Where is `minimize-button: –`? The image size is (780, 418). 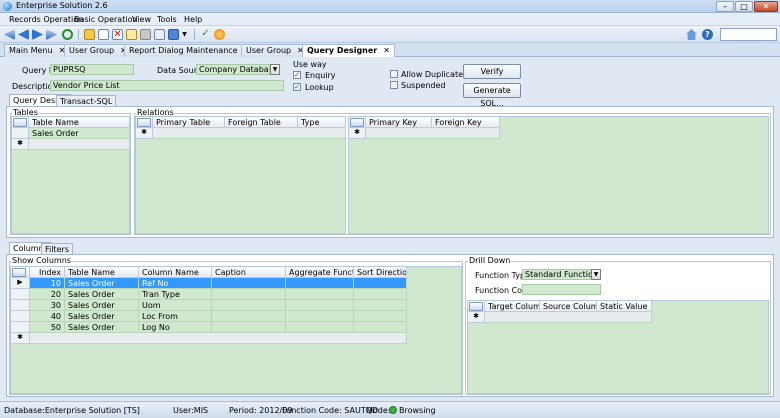 minimize-button: – is located at coordinates (725, 6).